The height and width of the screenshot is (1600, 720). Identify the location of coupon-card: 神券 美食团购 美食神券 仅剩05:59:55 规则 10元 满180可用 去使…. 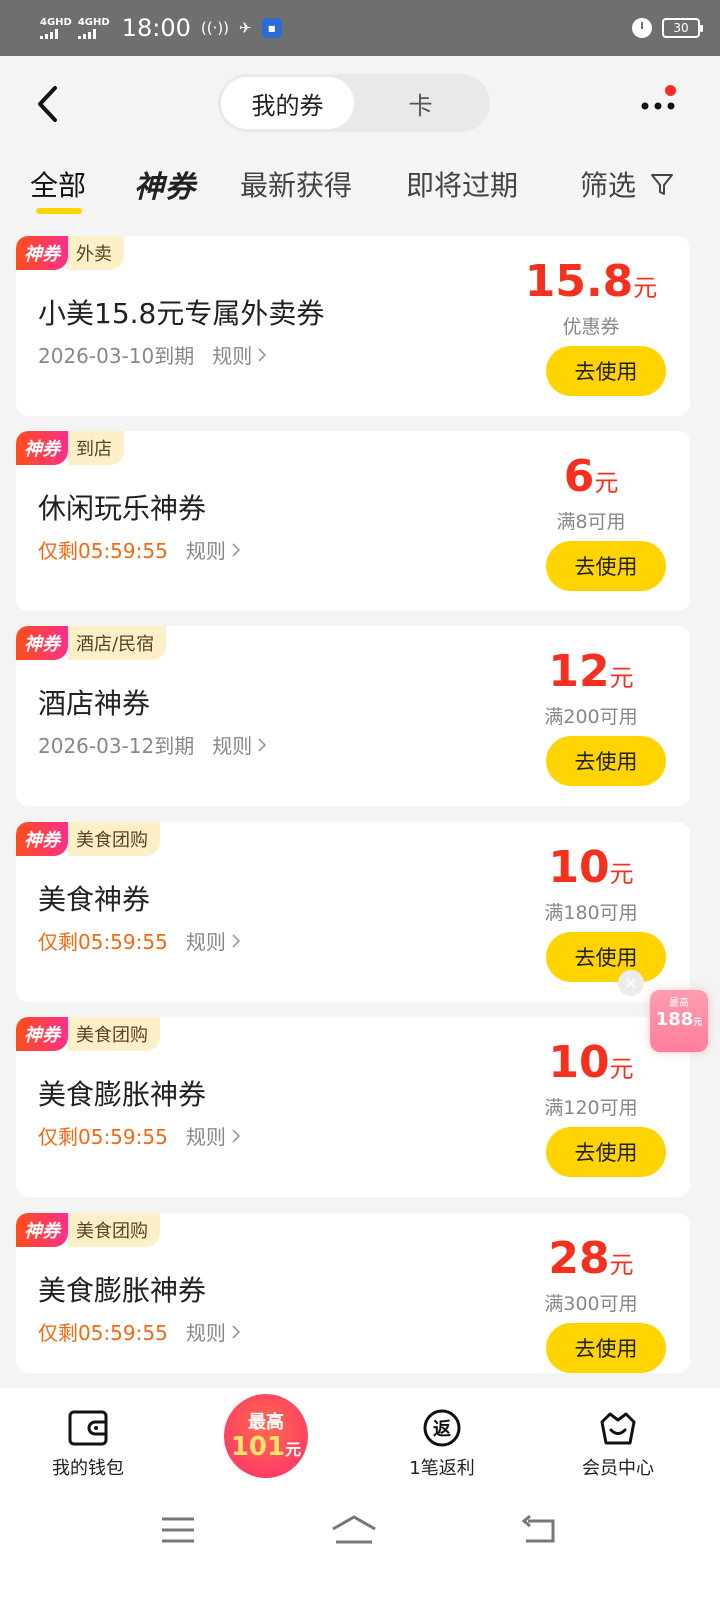
(353, 912).